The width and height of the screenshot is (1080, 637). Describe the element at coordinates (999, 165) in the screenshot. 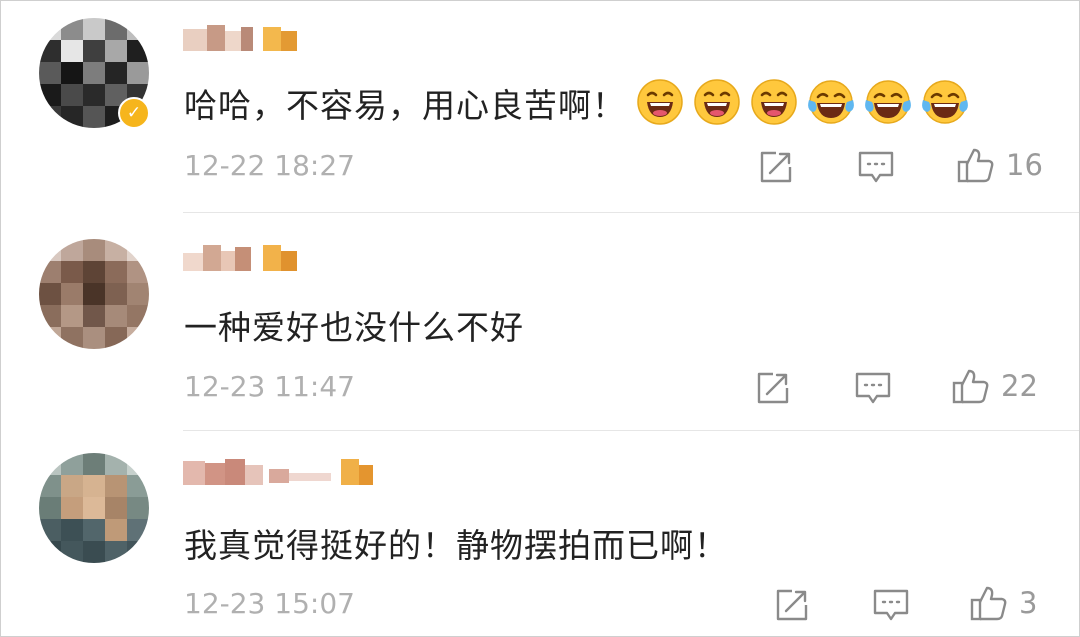

I see `like-button: 16` at that location.